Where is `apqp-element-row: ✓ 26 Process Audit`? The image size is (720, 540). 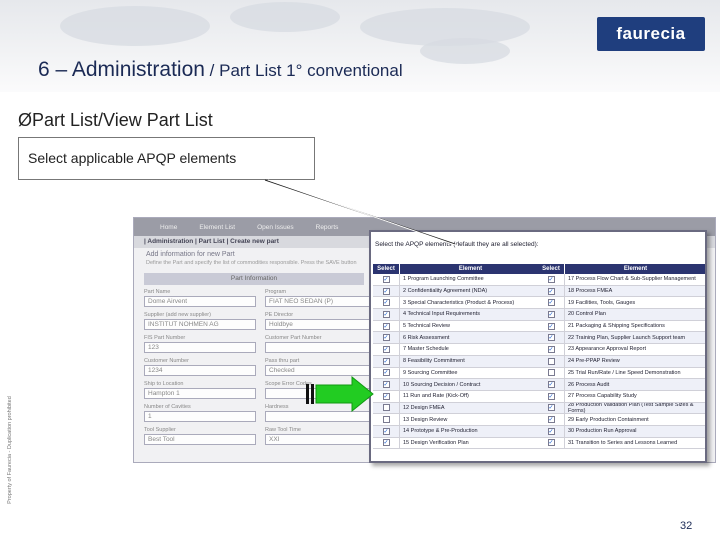 apqp-element-row: ✓ 26 Process Audit is located at coordinates (621, 385).